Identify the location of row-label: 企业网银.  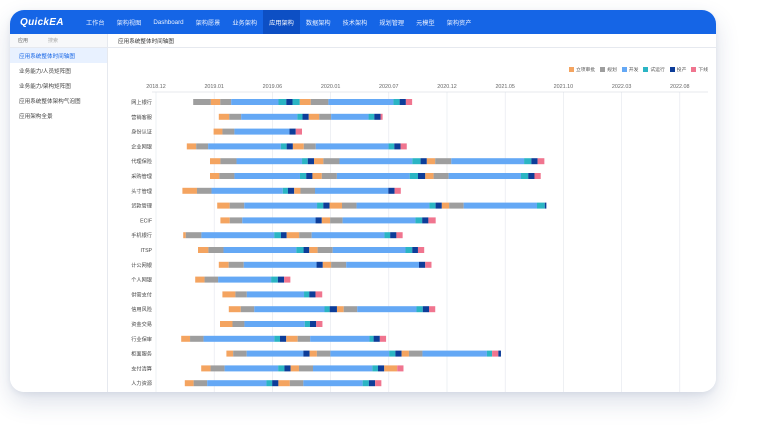
(142, 146).